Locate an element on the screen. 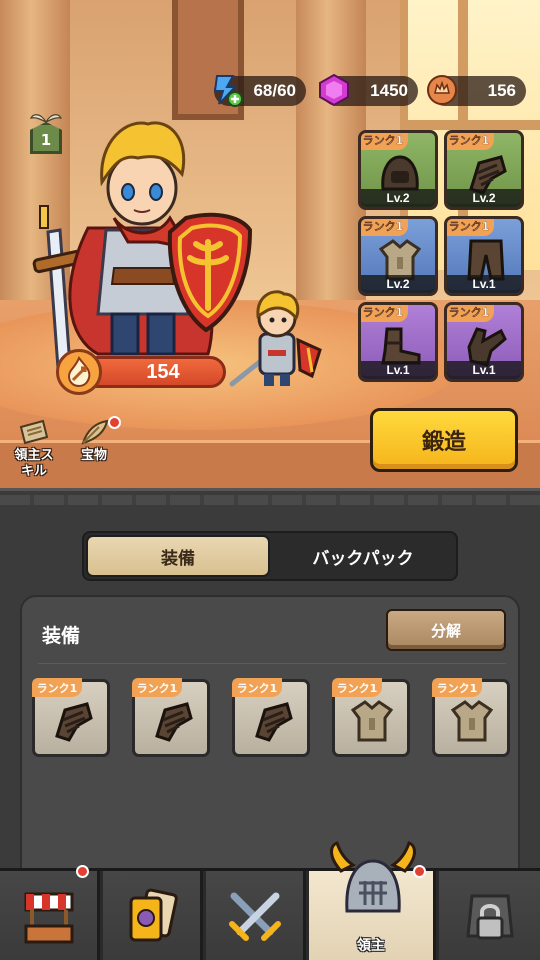 The image size is (540, 960). tab-bar: 装備 バックパック is located at coordinates (270, 556).